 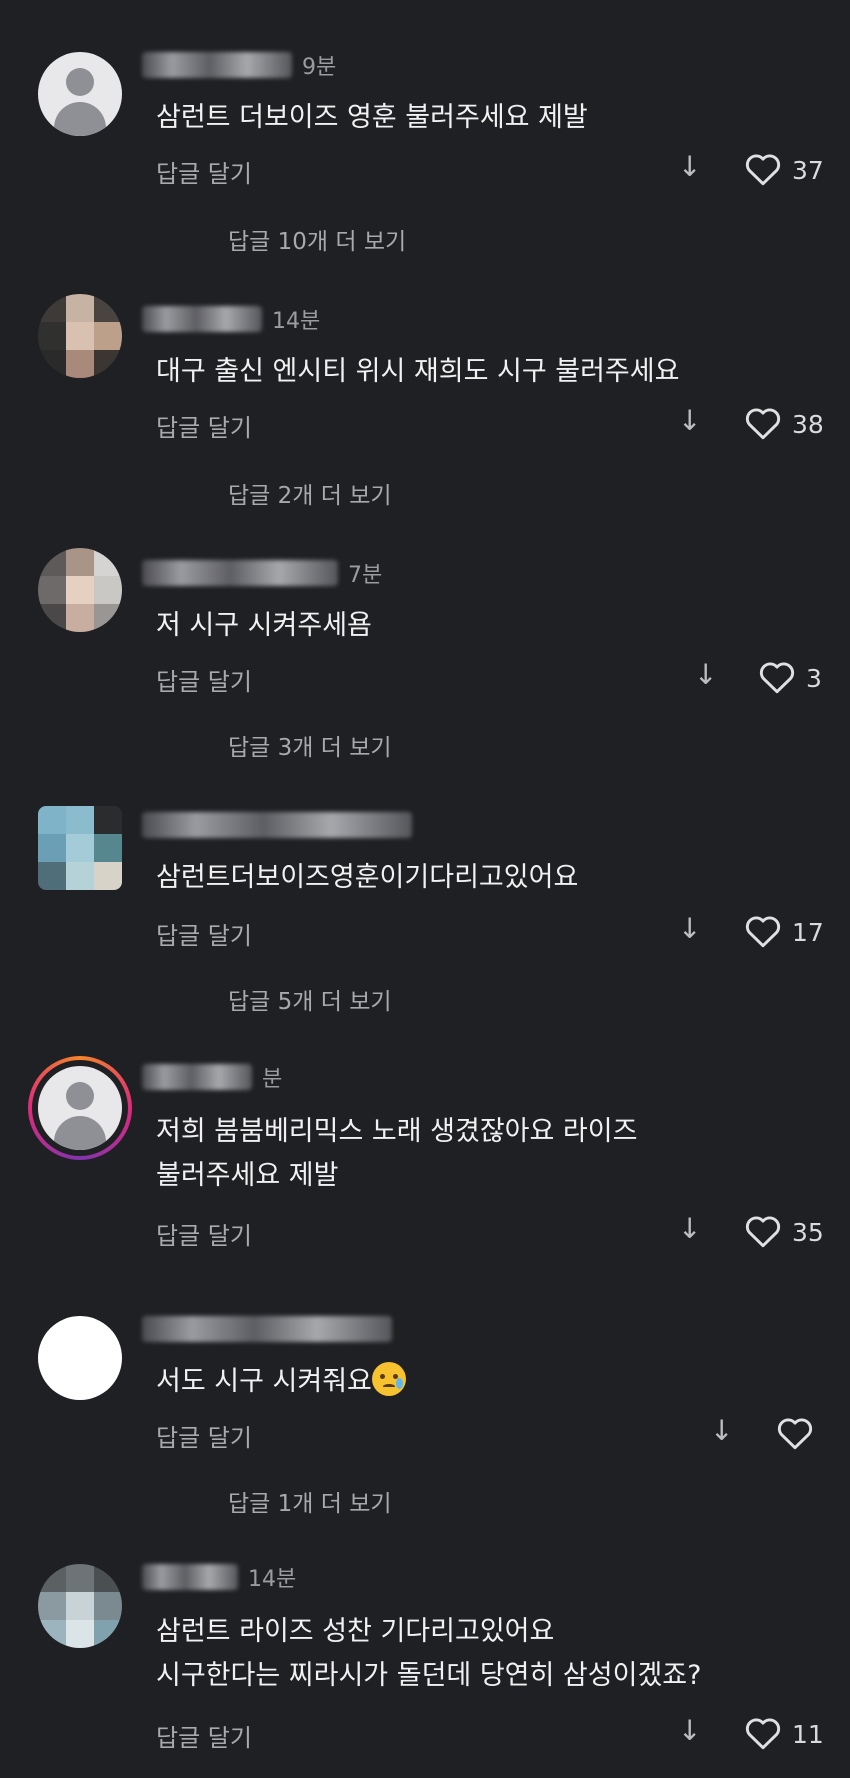 I want to click on comment-text-line: 저희 붐붐베리믹스 노래 생겼잖아요 라이즈, so click(x=397, y=1131).